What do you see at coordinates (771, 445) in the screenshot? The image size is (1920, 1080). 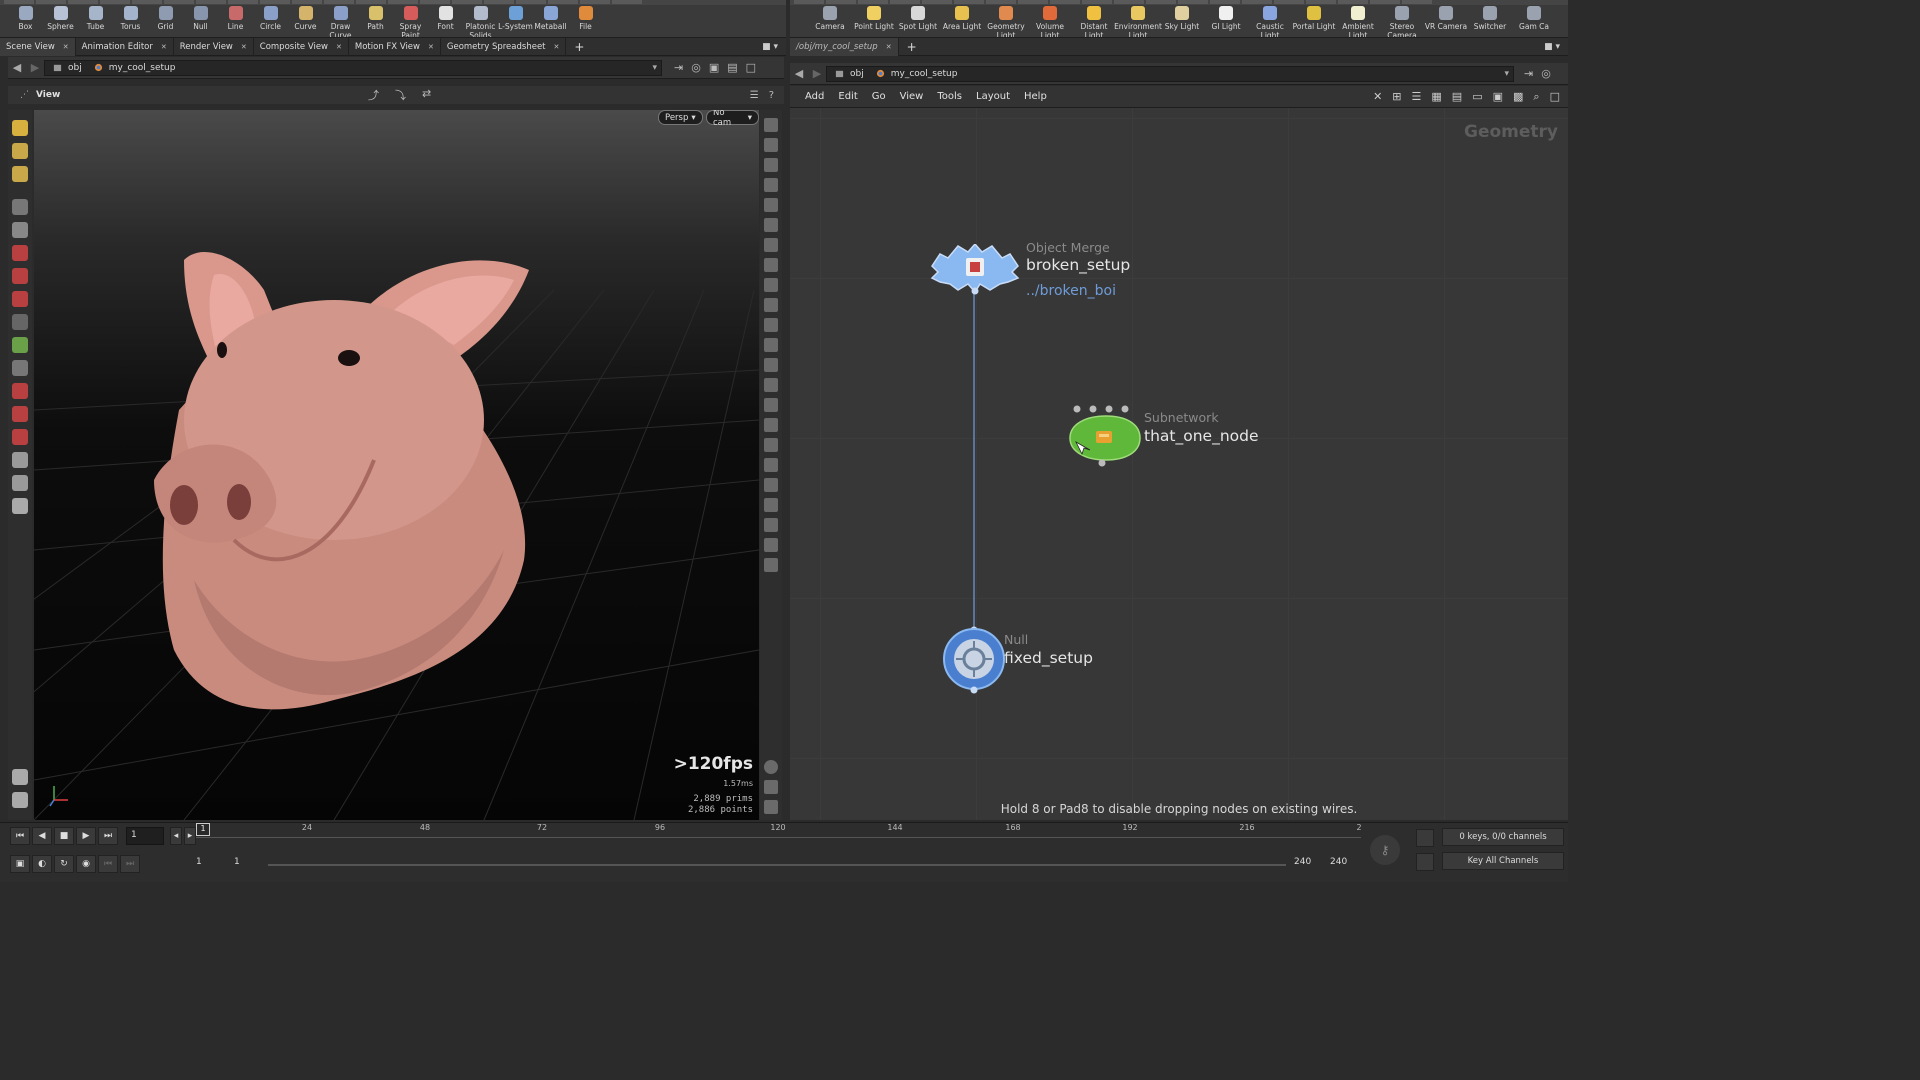 I see `label-icon` at bounding box center [771, 445].